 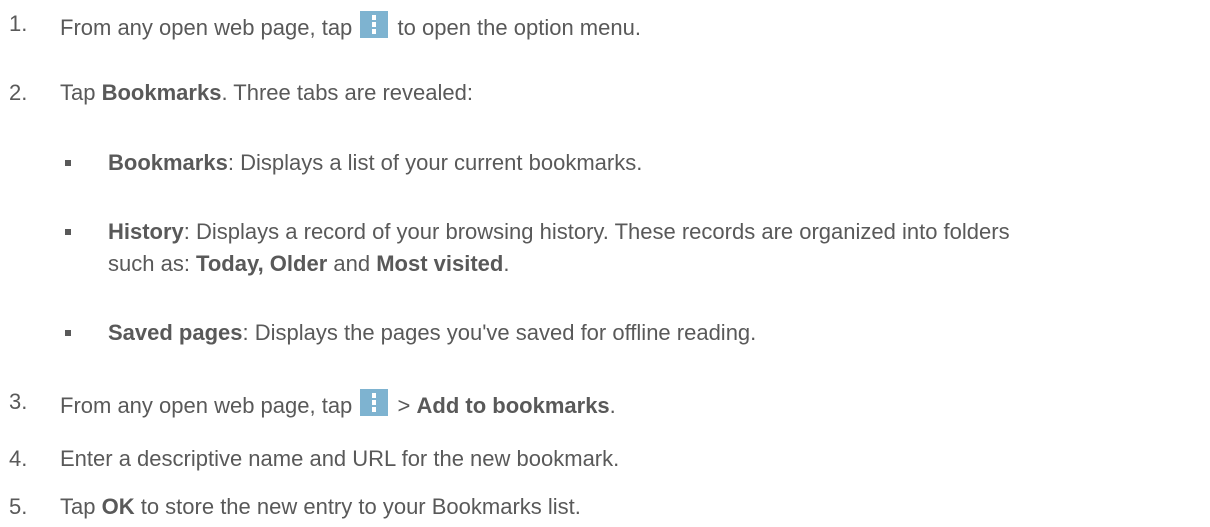 I want to click on tab-text: ., so click(x=506, y=263).